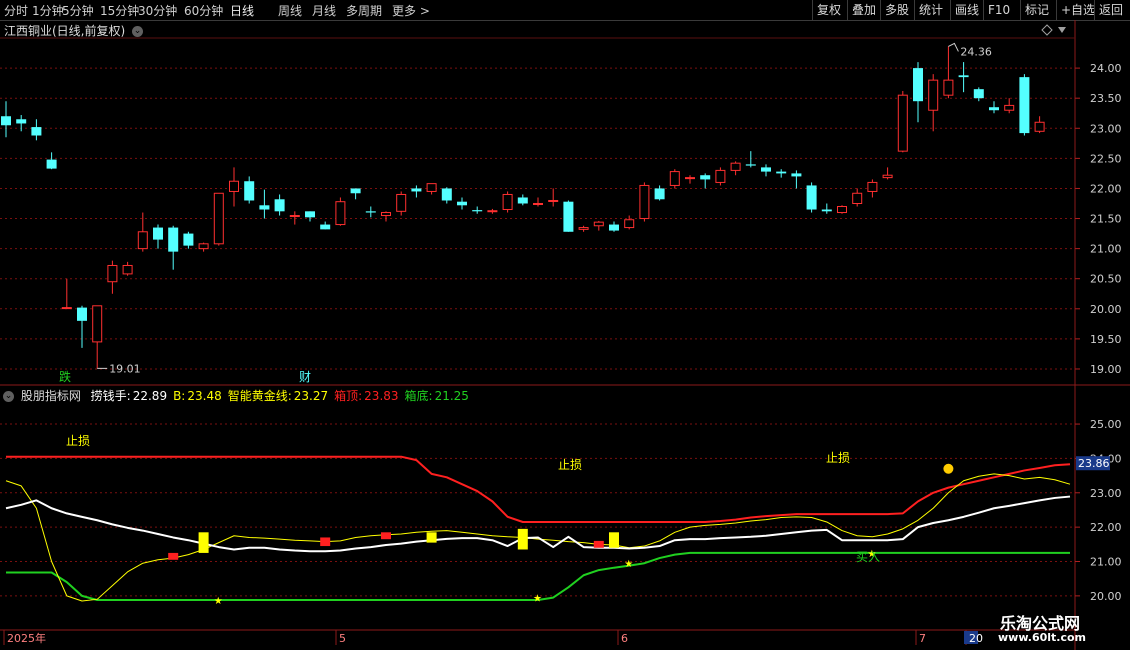 The width and height of the screenshot is (1130, 650). I want to click on high-marker, so click(953, 47).